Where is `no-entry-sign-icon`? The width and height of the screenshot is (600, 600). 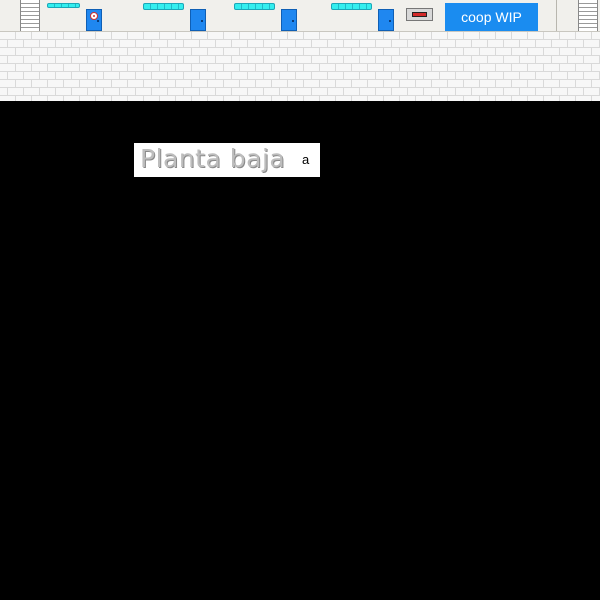
no-entry-sign-icon is located at coordinates (94, 16).